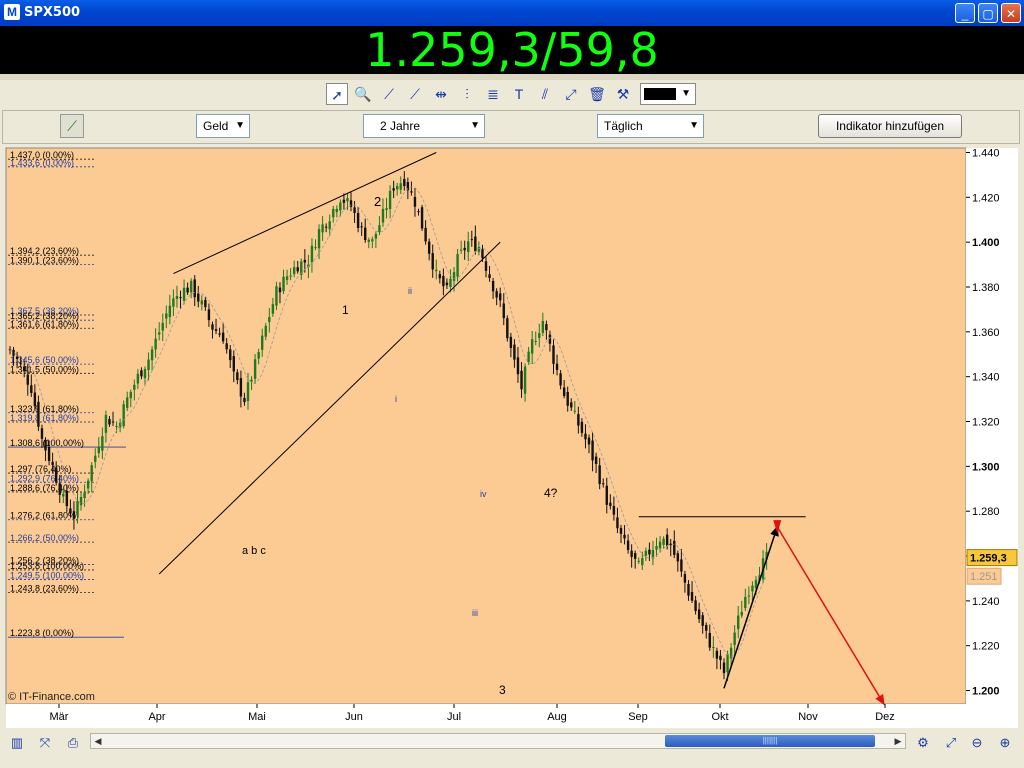 The height and width of the screenshot is (768, 1024). What do you see at coordinates (441, 94) in the screenshot?
I see `horizontal-line-icon: ⇹` at bounding box center [441, 94].